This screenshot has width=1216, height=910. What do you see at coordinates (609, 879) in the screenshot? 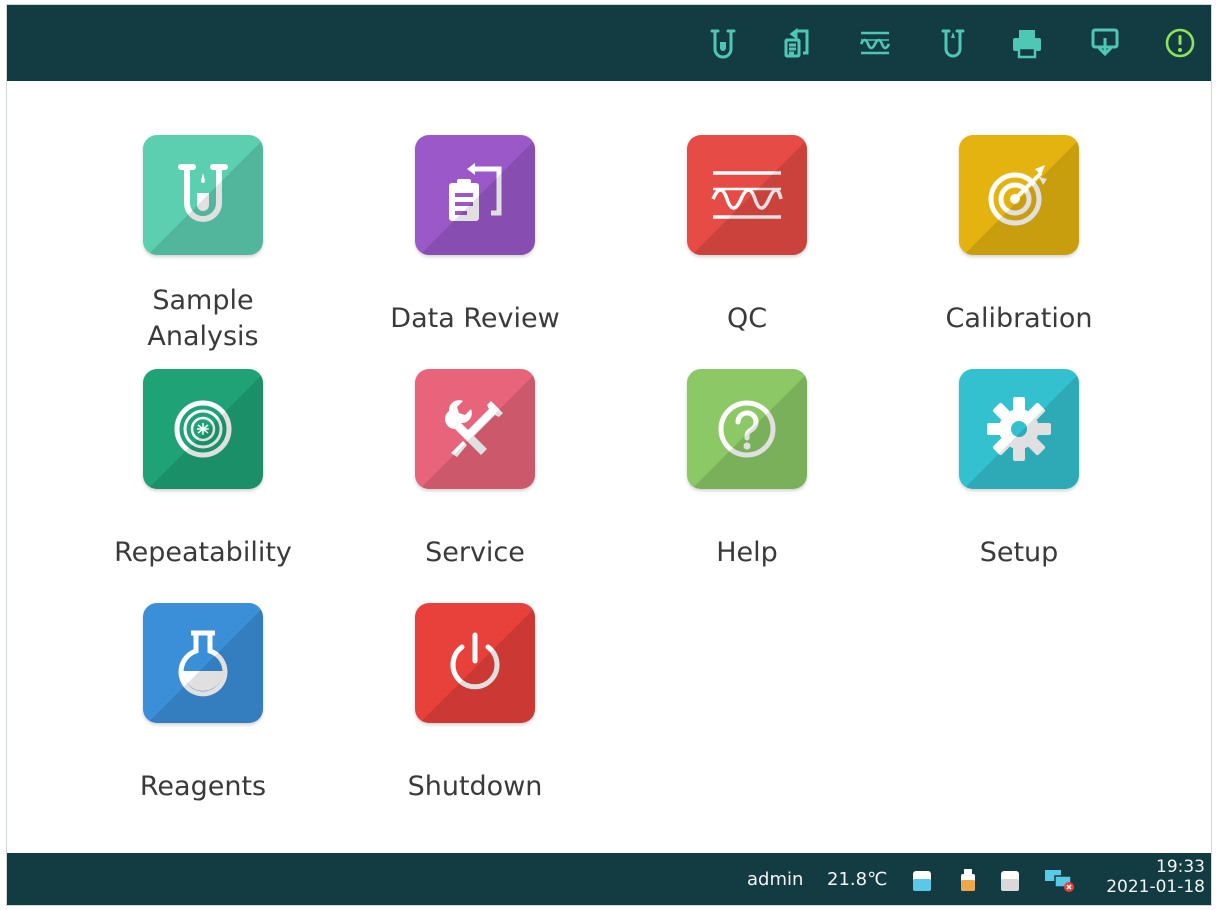
I see `status-bar: admin 21.8℃ 19:33 2021-01-18` at bounding box center [609, 879].